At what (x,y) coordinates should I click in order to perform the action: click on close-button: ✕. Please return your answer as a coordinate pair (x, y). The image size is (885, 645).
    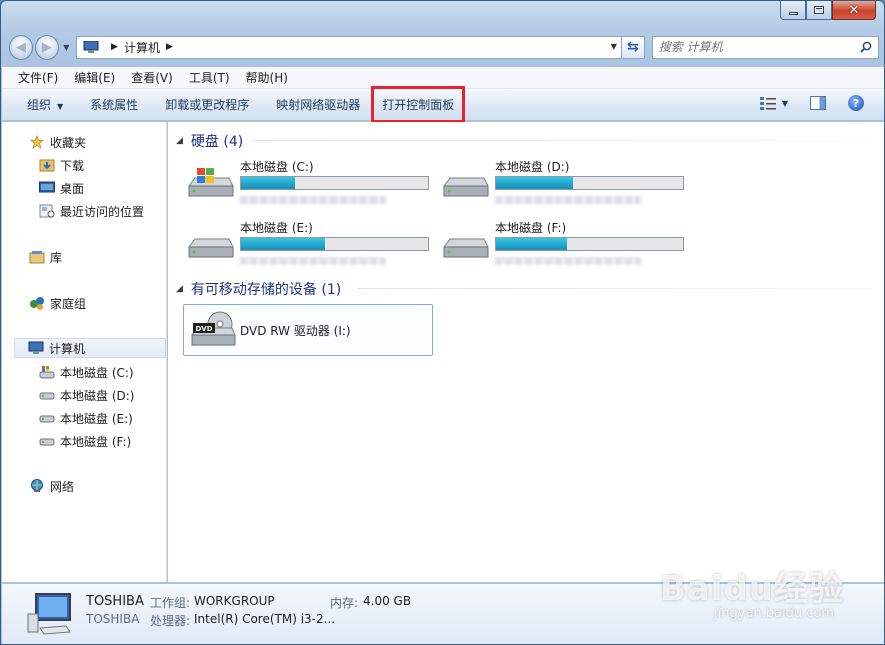
    Looking at the image, I should click on (854, 10).